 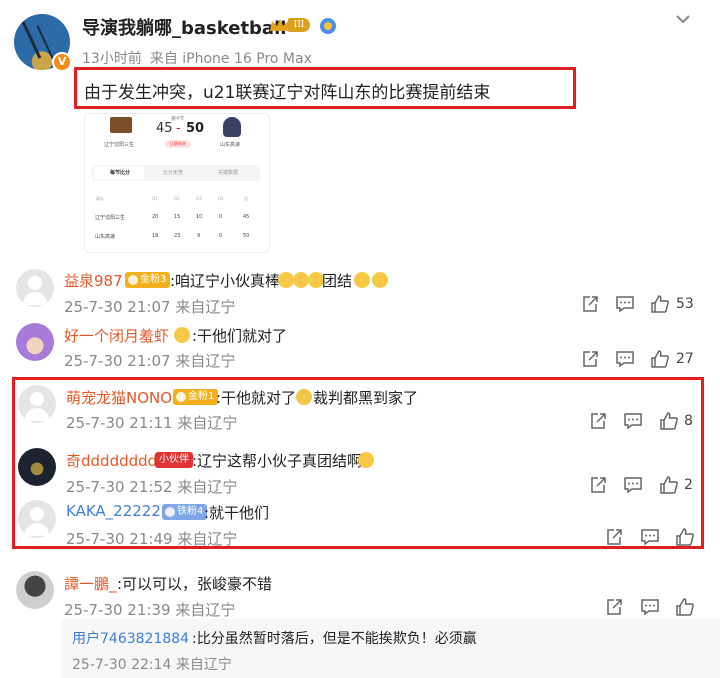 I want to click on commenter-name: 譚一鵬_, so click(x=90, y=583).